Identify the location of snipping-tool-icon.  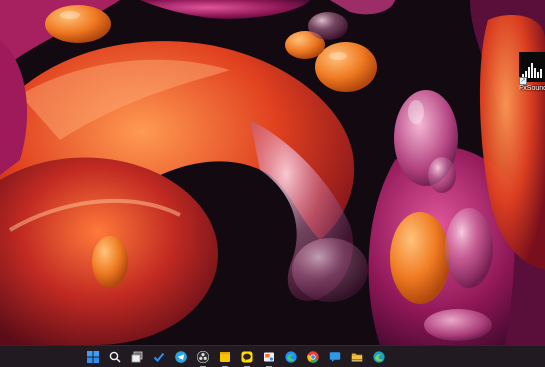
(269, 357).